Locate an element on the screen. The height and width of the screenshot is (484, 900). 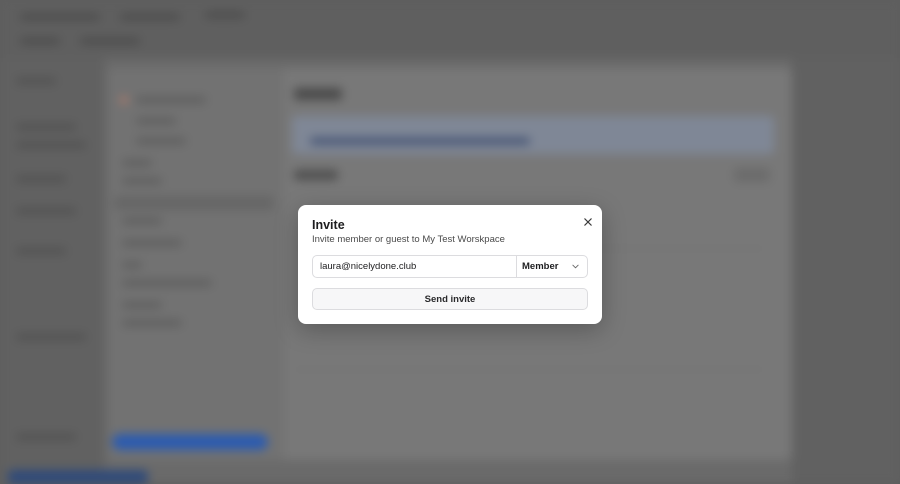
close-icon is located at coordinates (588, 222).